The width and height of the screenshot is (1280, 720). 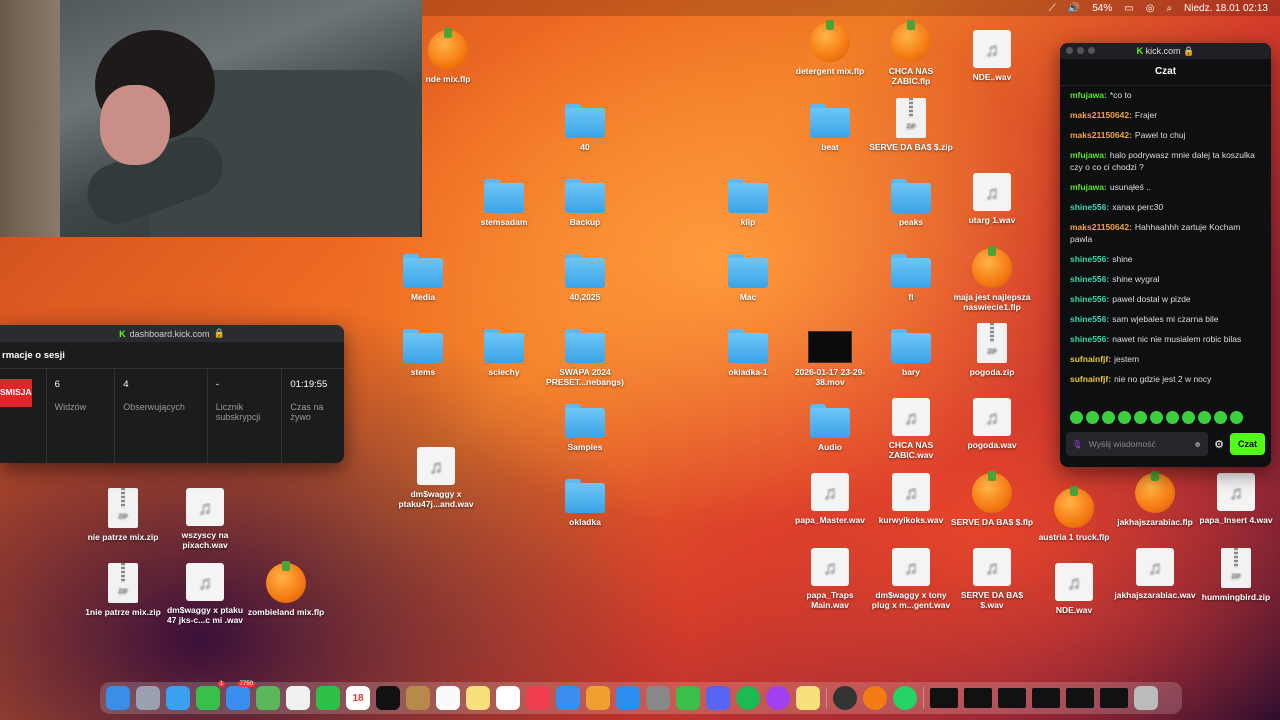 I want to click on desktop-icon: 40, so click(x=585, y=126).